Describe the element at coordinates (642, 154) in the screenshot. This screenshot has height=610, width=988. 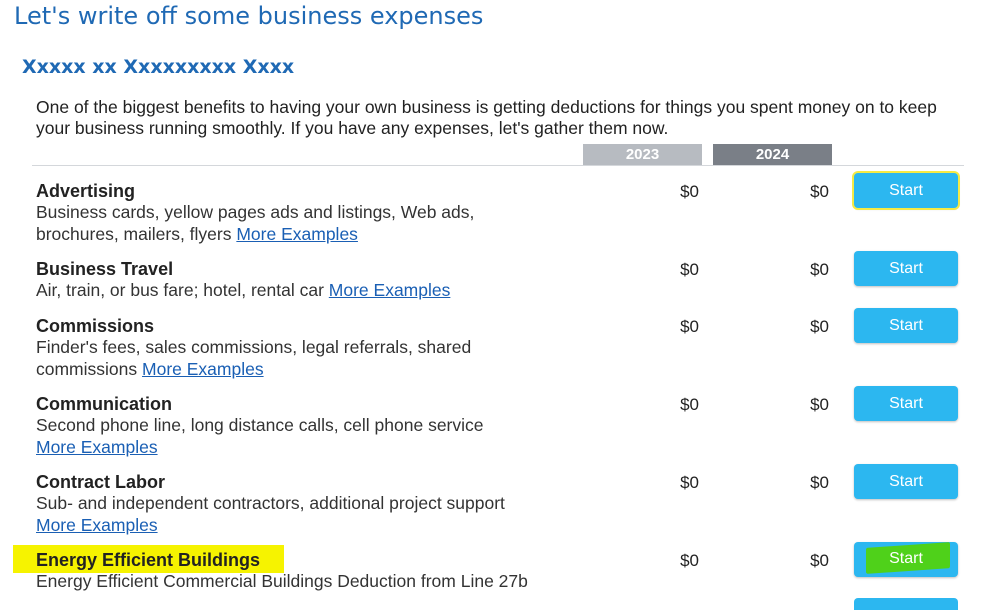
I see `column-header-2023: 2023` at that location.